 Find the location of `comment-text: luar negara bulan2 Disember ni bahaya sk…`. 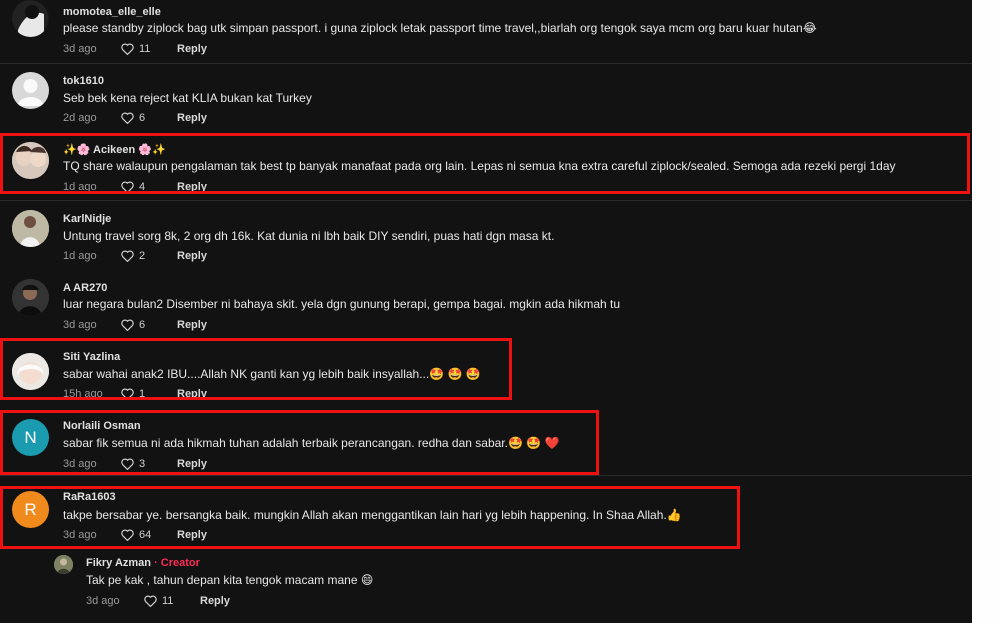

comment-text: luar negara bulan2 Disember ni bahaya sk… is located at coordinates (342, 304).